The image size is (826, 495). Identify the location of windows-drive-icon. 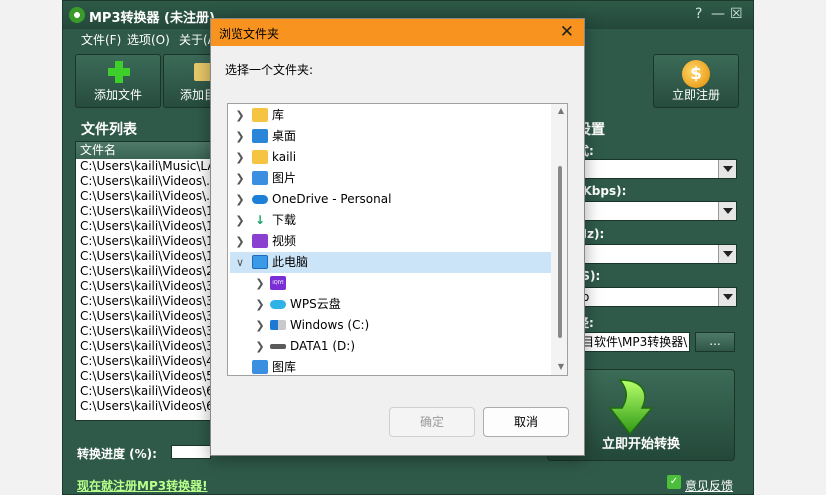
(278, 325).